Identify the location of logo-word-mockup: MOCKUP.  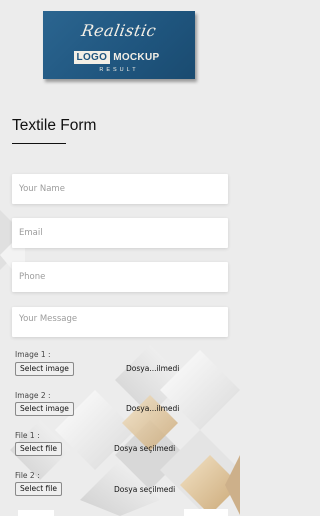
(136, 57).